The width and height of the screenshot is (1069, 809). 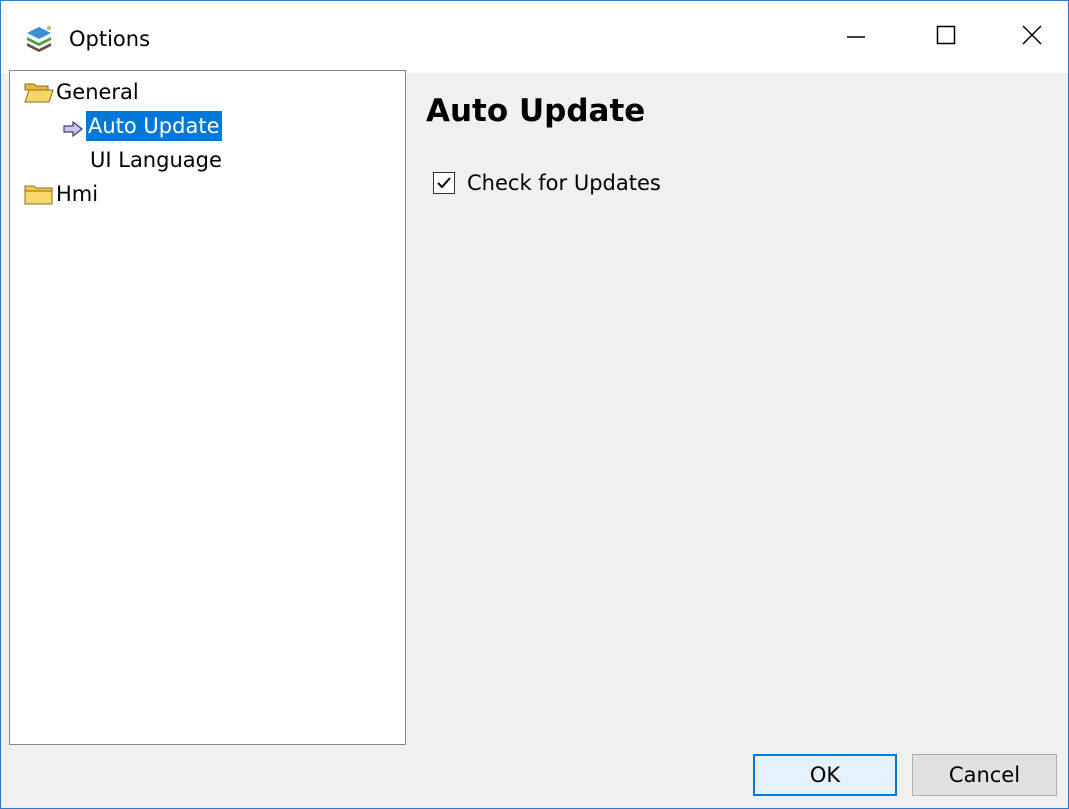 What do you see at coordinates (97, 92) in the screenshot?
I see `tree-item-label: General` at bounding box center [97, 92].